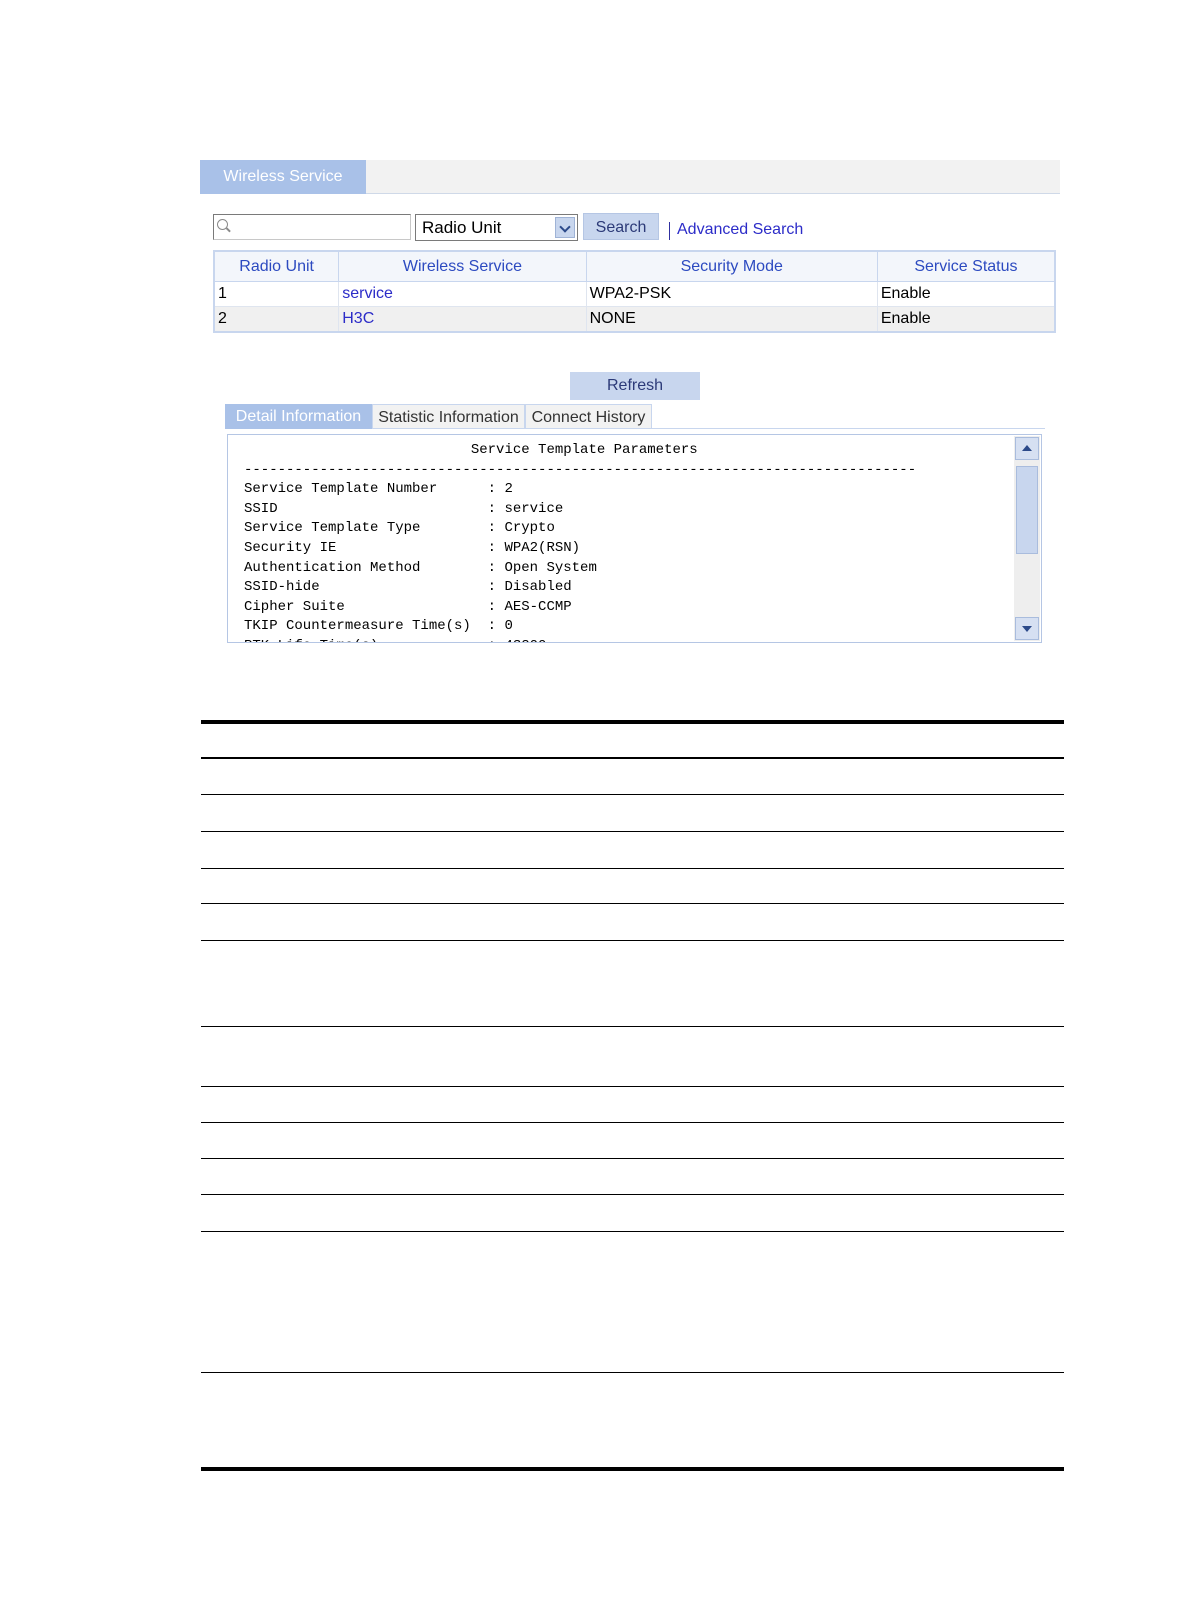 The image size is (1190, 1616). Describe the element at coordinates (621, 226) in the screenshot. I see `search-button: Search` at that location.